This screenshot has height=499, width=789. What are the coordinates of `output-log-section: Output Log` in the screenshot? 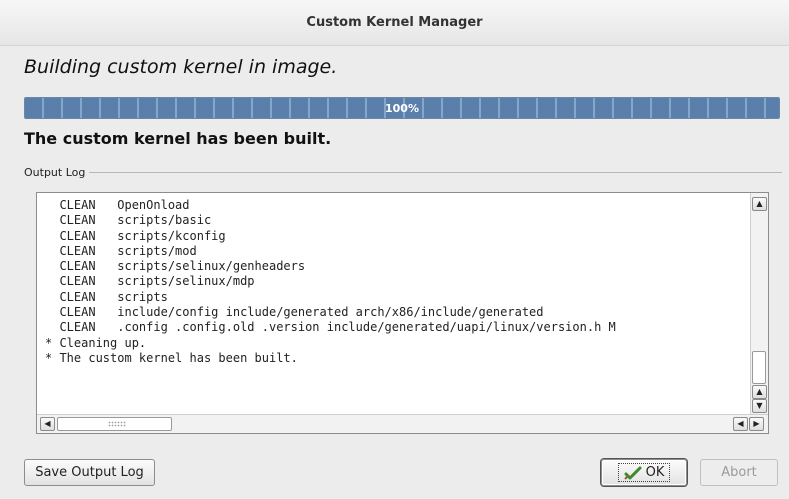 It's located at (403, 172).